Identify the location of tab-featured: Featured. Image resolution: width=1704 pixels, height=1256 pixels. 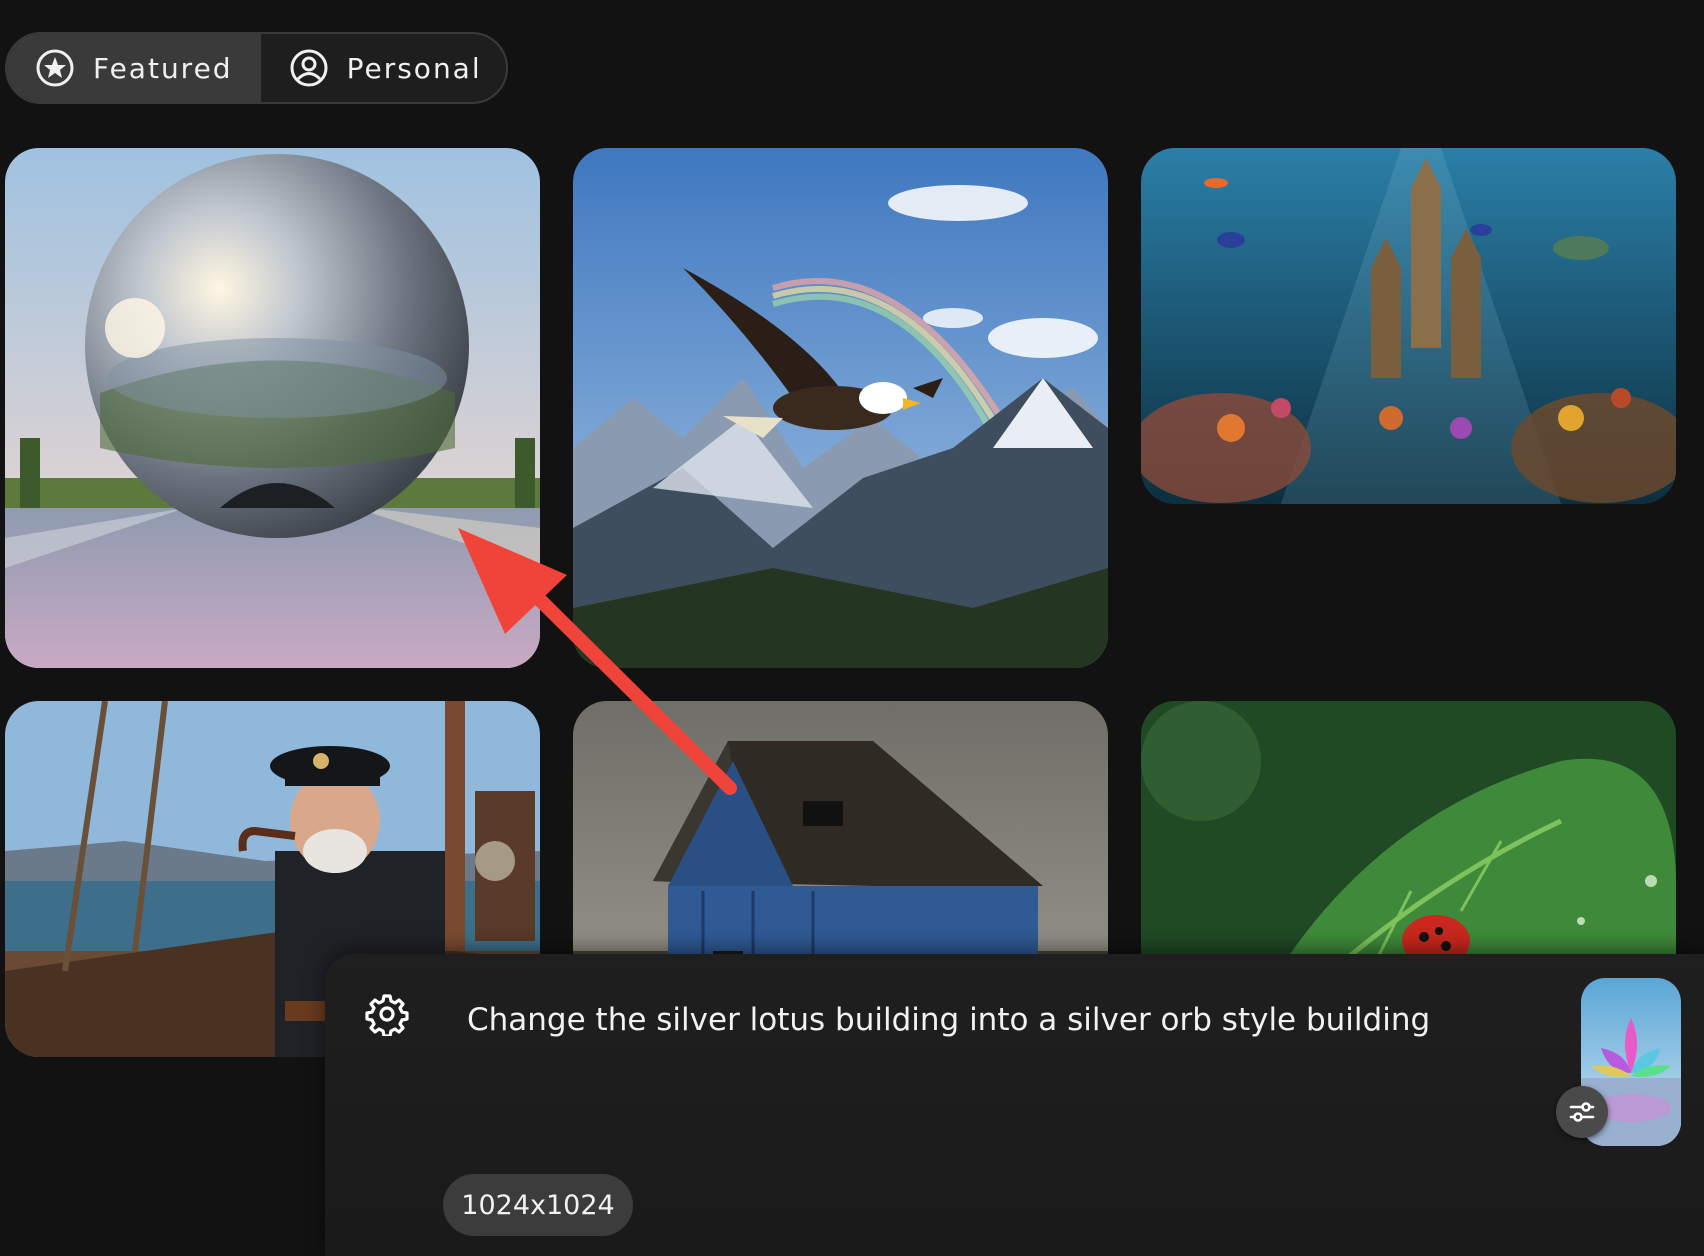
(134, 68).